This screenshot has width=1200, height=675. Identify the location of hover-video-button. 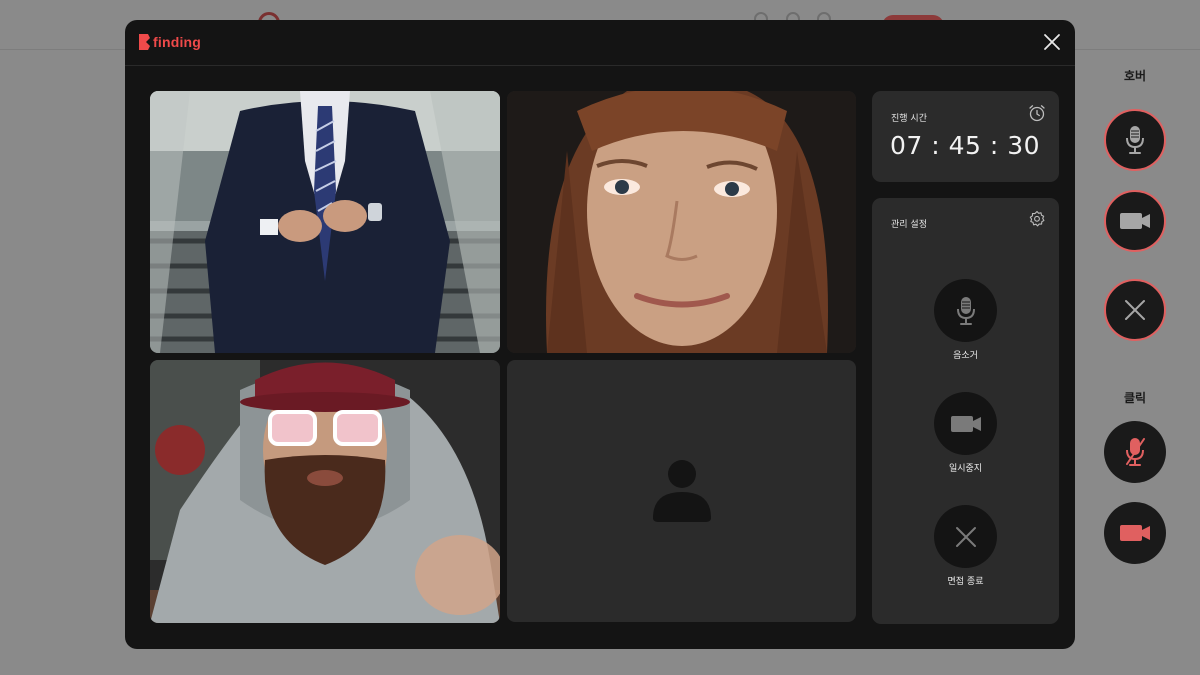
(1135, 221).